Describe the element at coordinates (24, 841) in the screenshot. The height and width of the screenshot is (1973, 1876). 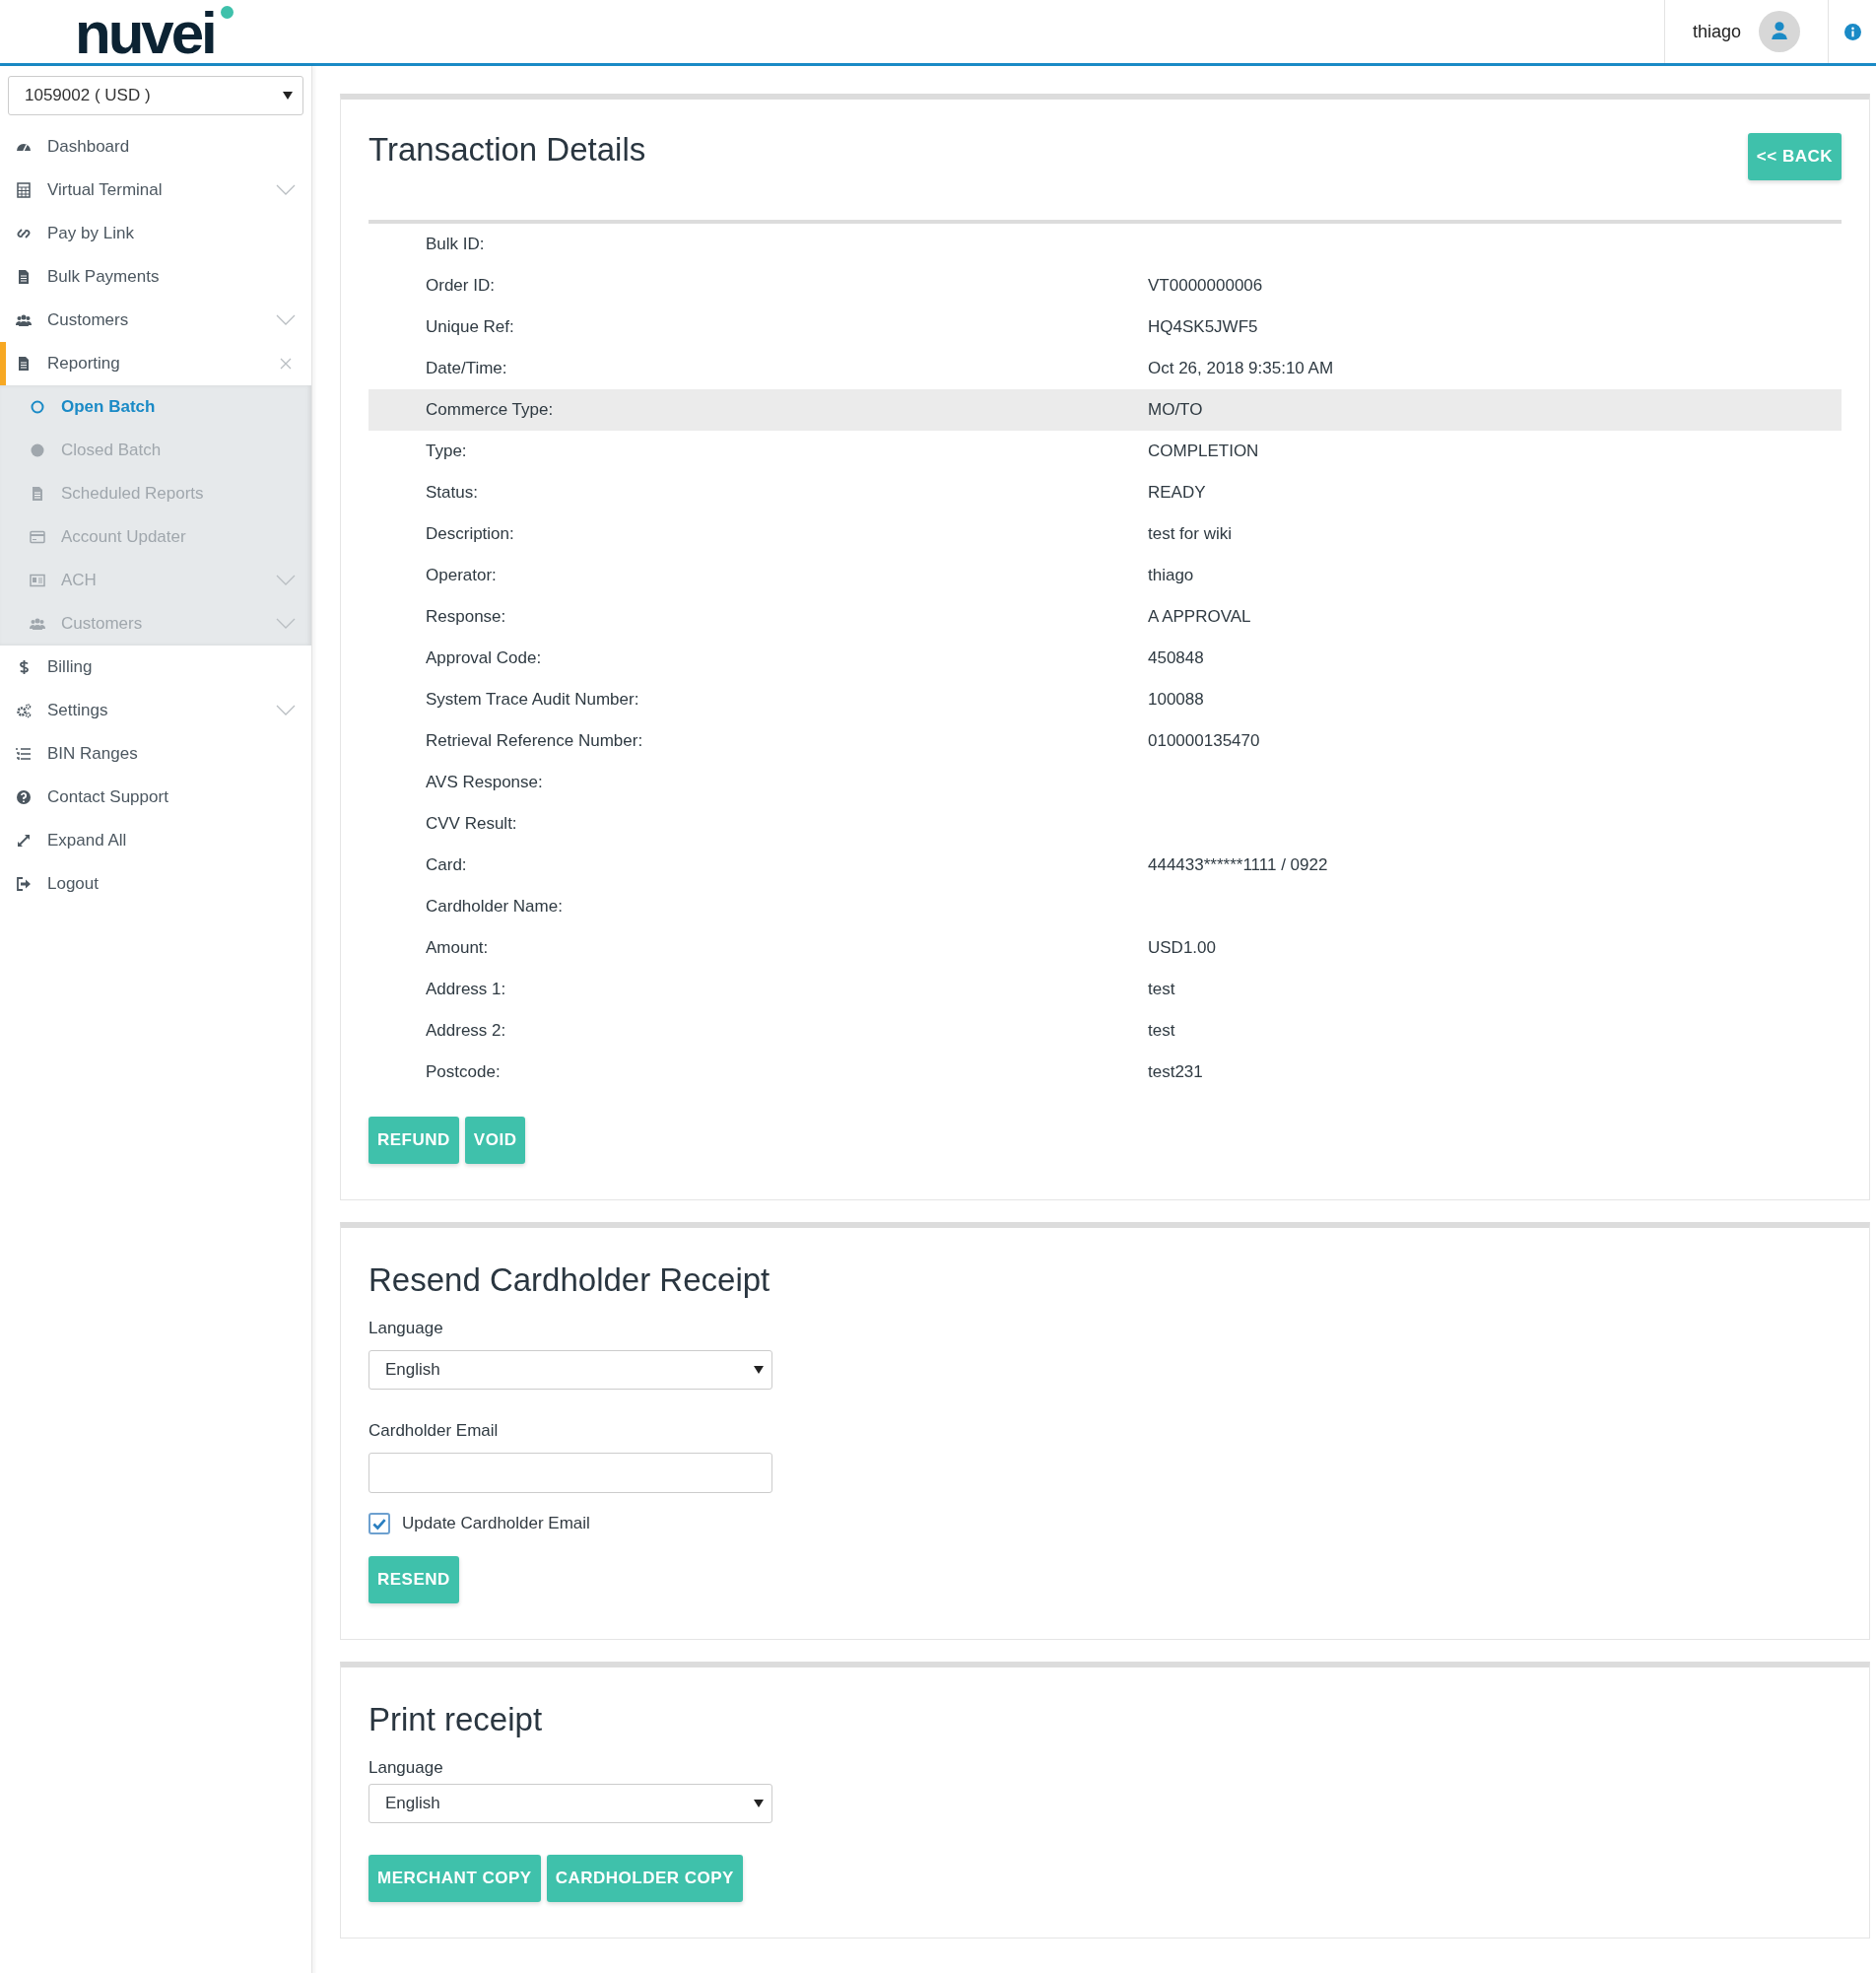
I see `expand-icon` at that location.